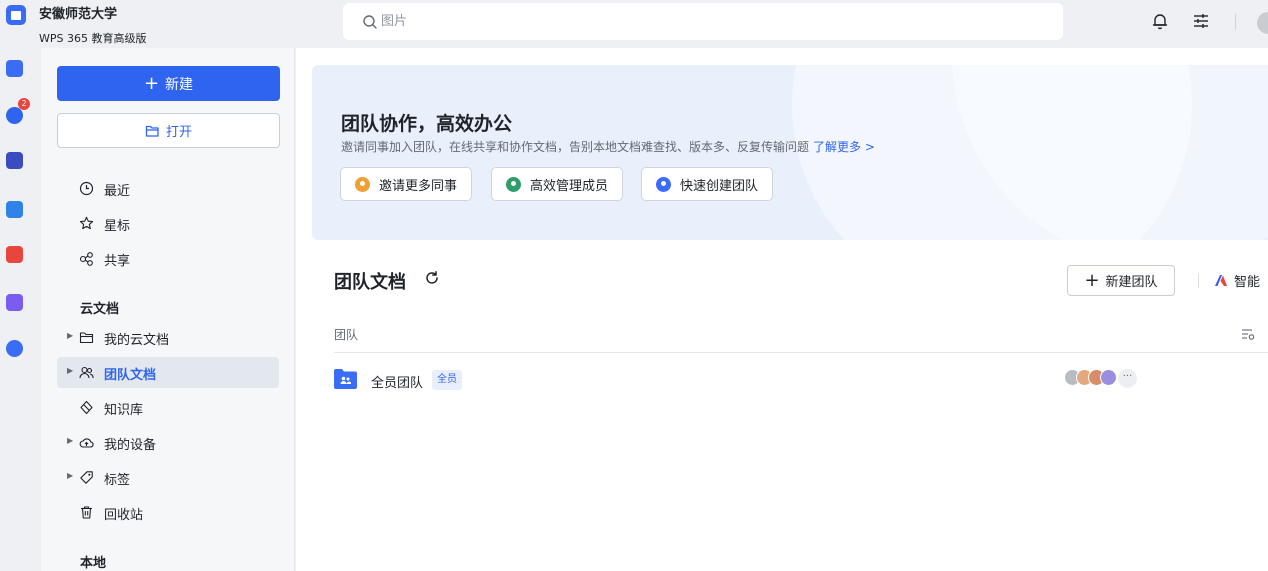 Image resolution: width=1268 pixels, height=571 pixels. Describe the element at coordinates (168, 407) in the screenshot. I see `sidebar-item-knowledge-base: 知识库` at that location.